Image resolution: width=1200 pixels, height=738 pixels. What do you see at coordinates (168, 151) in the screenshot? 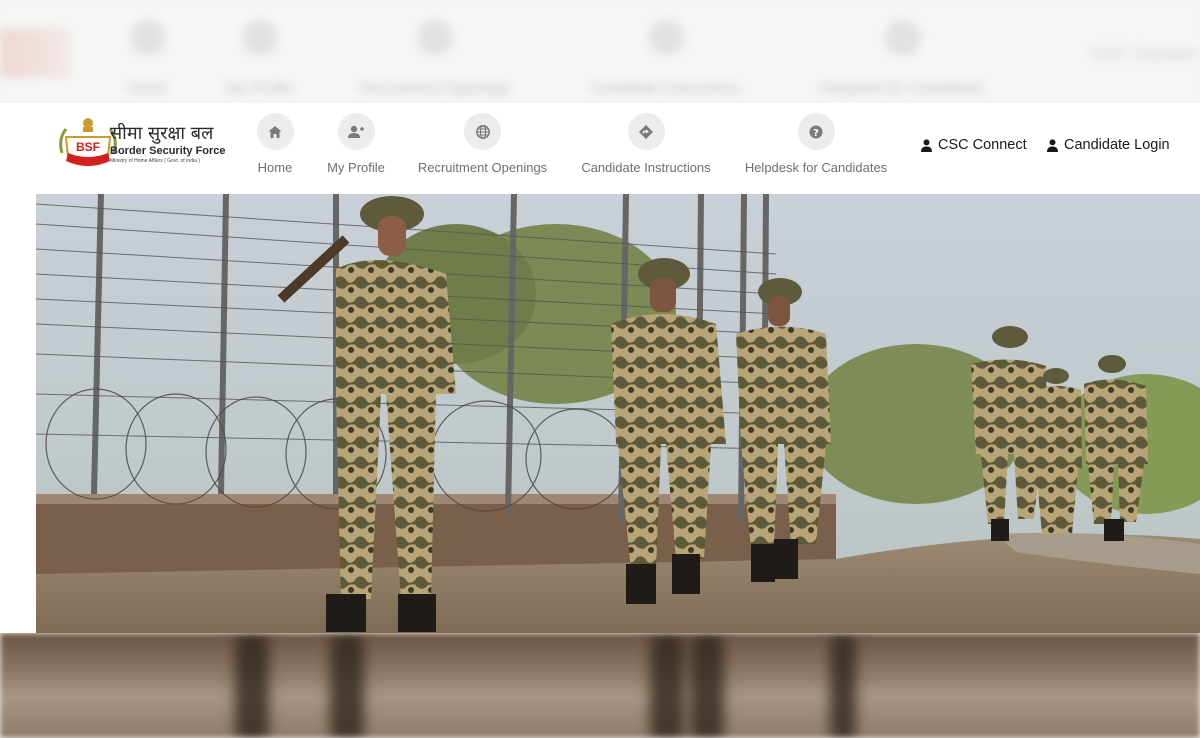
I see `brand-name-english: Border Security Force` at bounding box center [168, 151].